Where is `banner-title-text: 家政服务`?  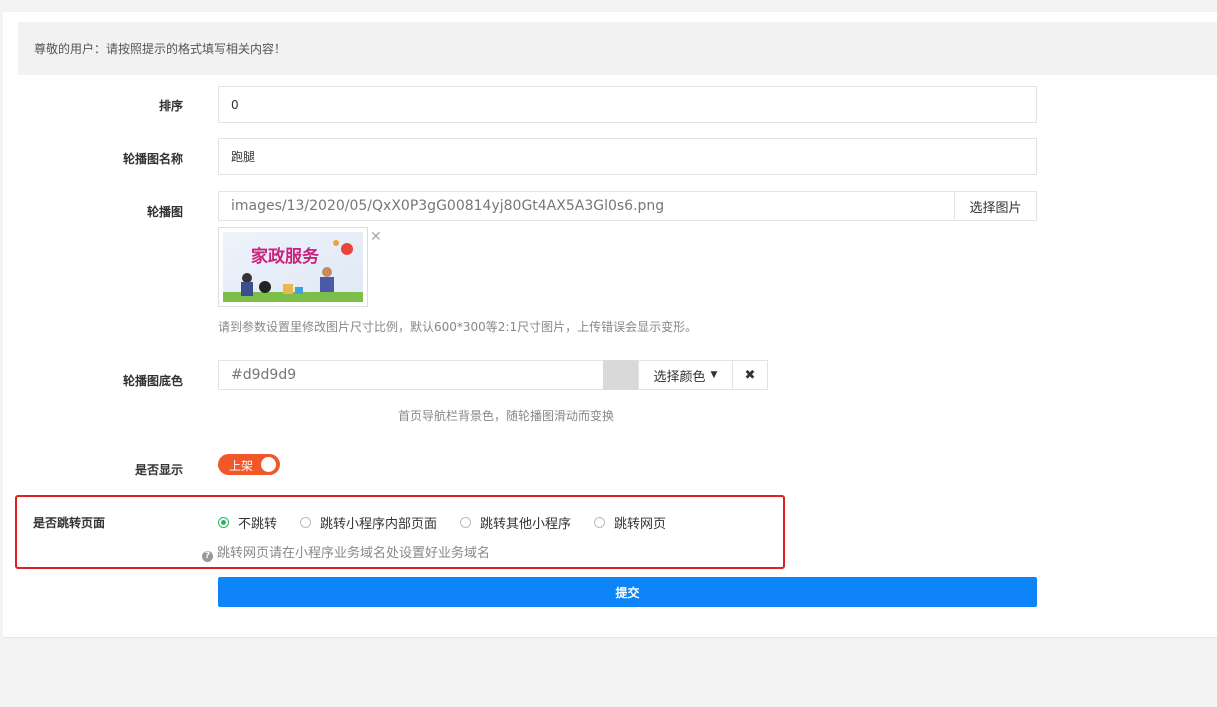 banner-title-text: 家政服务 is located at coordinates (285, 256).